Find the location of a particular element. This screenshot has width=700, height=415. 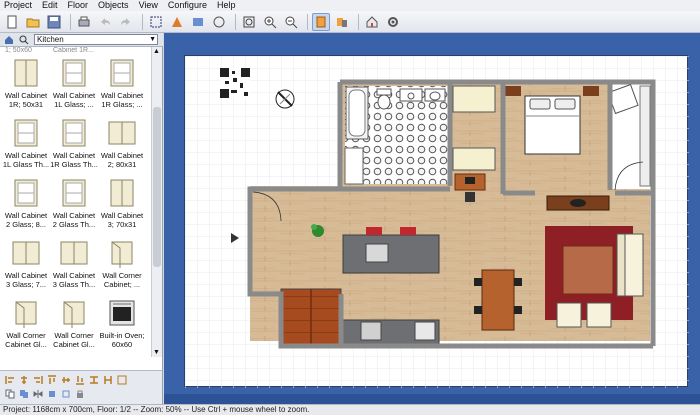

settings-icon is located at coordinates (393, 22).